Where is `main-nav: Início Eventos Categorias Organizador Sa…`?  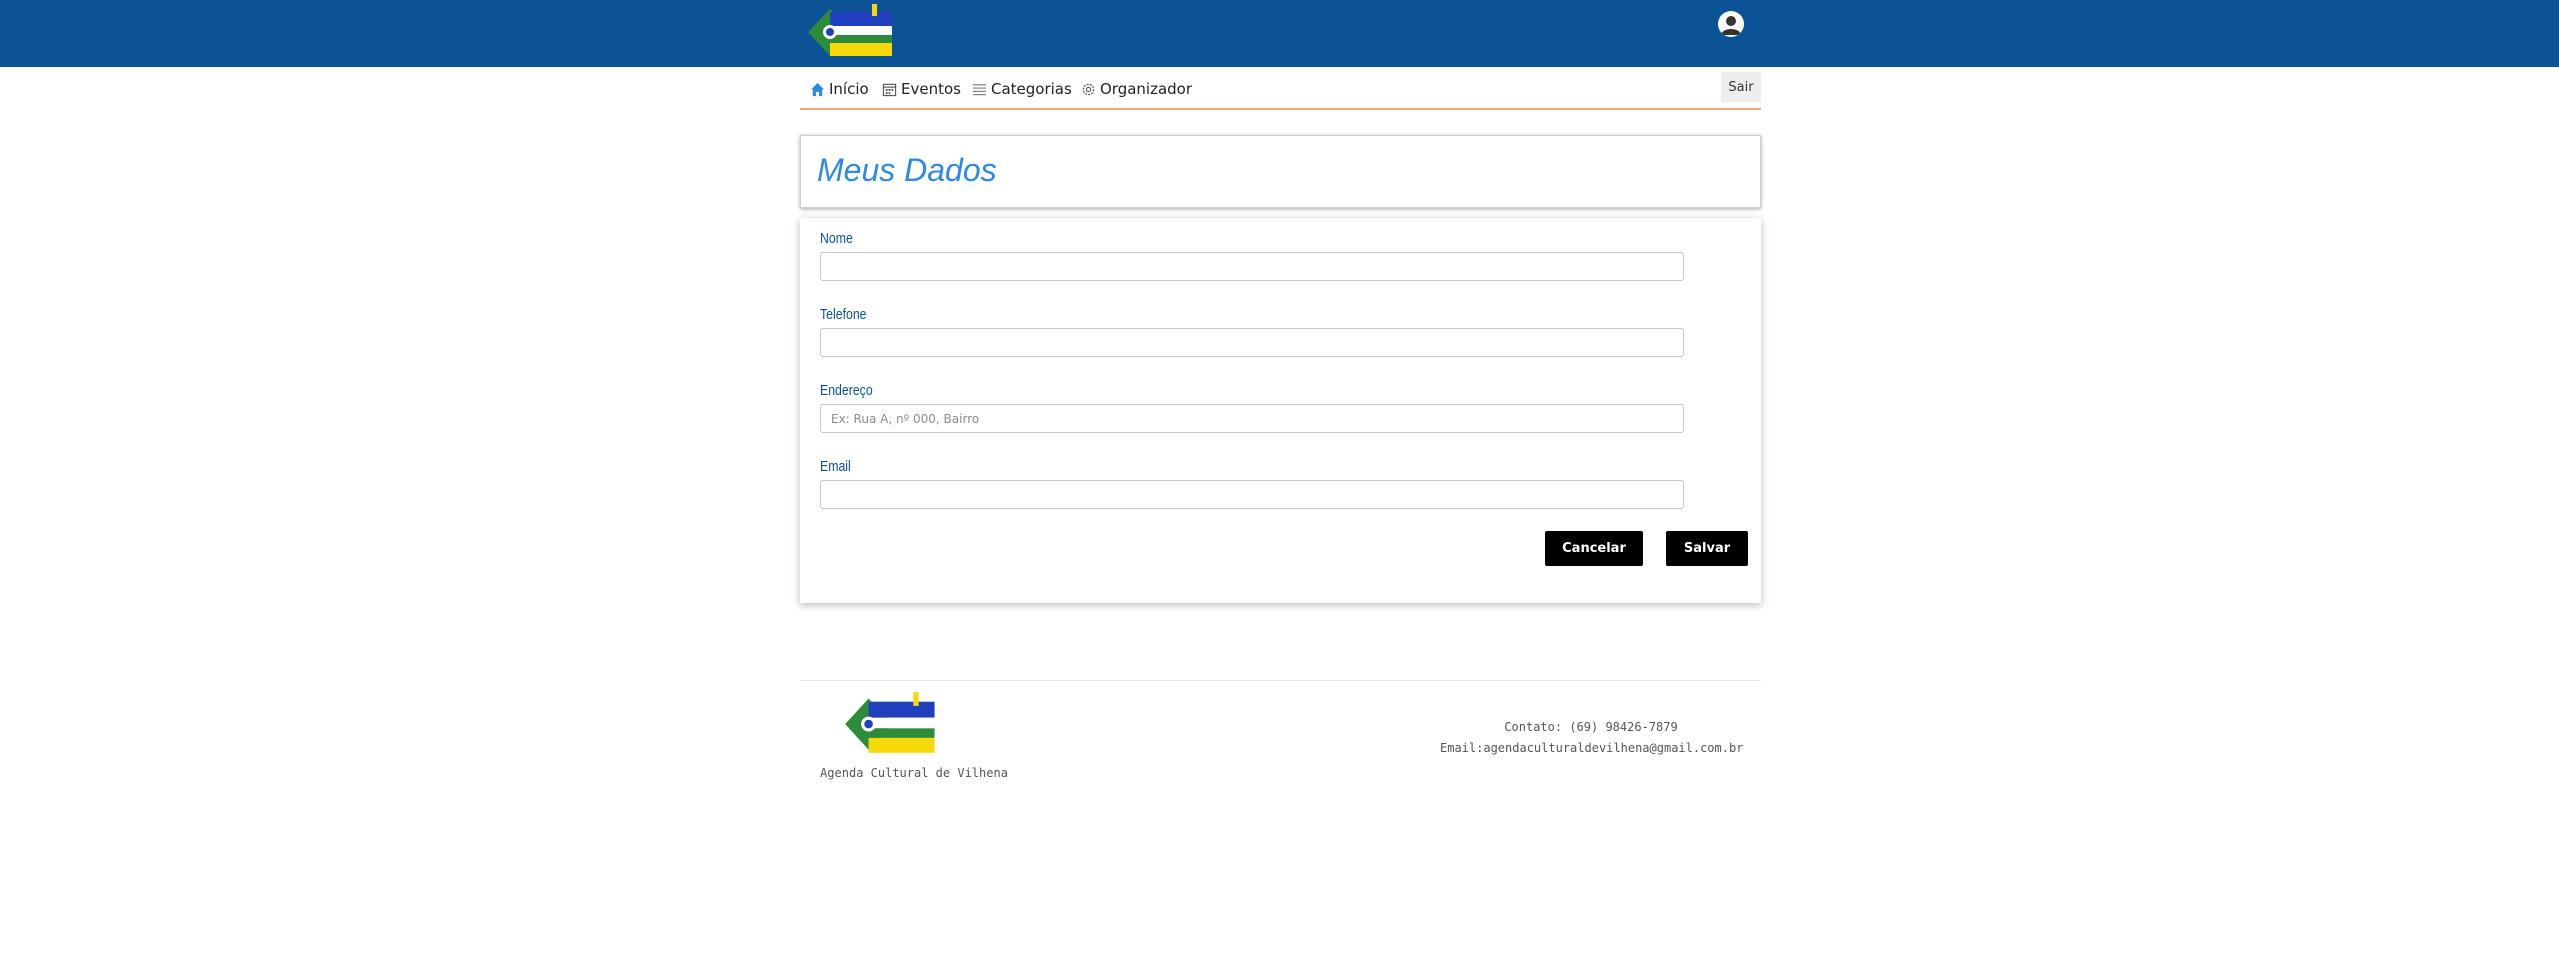
main-nav: Início Eventos Categorias Organizador Sa… is located at coordinates (1280, 90).